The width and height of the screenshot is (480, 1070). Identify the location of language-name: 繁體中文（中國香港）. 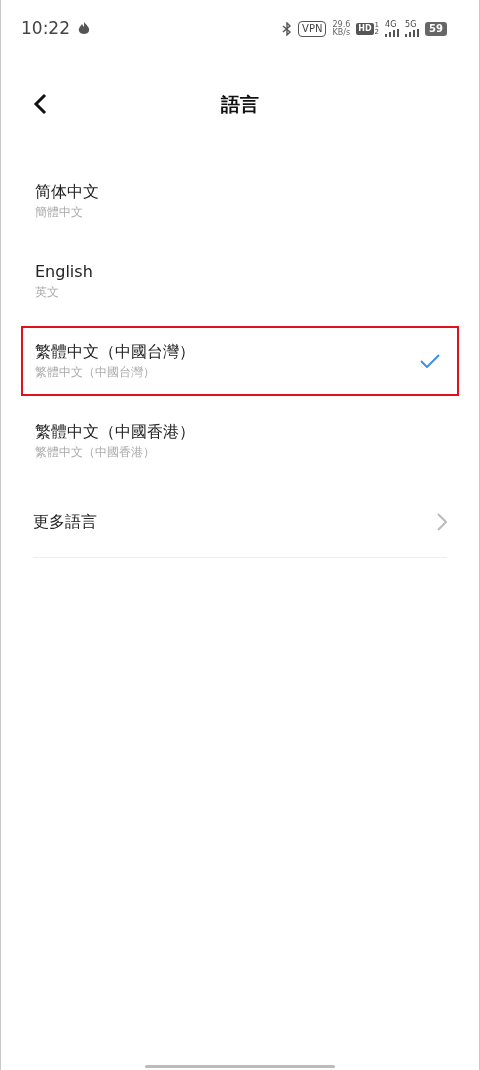
(115, 432).